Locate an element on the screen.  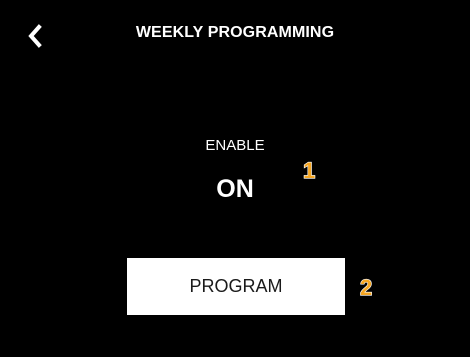
callout-marker-2: 2 is located at coordinates (366, 287).